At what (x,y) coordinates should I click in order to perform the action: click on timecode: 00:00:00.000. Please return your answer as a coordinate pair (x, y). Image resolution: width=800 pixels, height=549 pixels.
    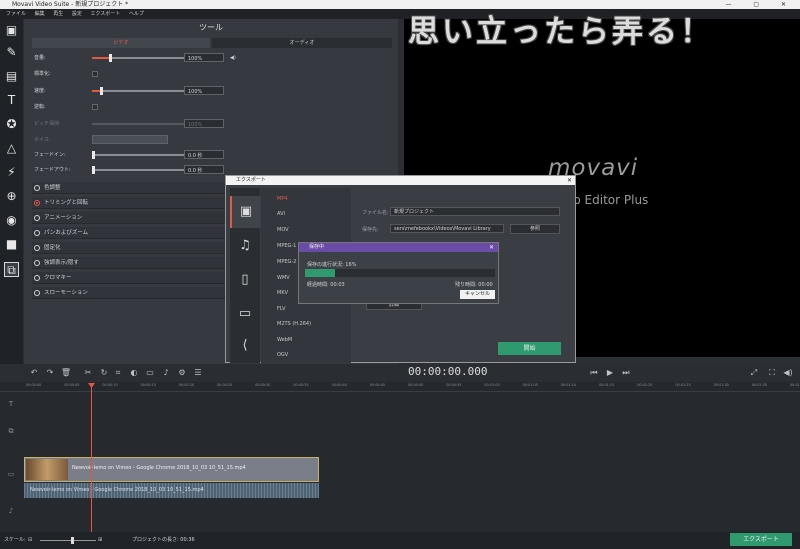
    Looking at the image, I should click on (448, 371).